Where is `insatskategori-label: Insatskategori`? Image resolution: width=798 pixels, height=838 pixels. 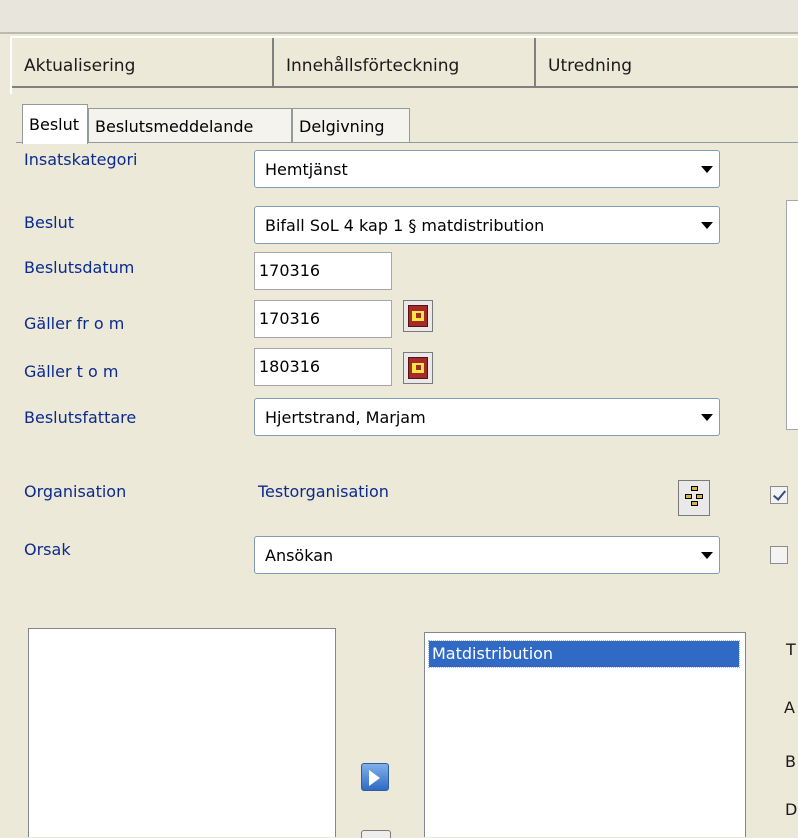
insatskategori-label: Insatskategori is located at coordinates (81, 159).